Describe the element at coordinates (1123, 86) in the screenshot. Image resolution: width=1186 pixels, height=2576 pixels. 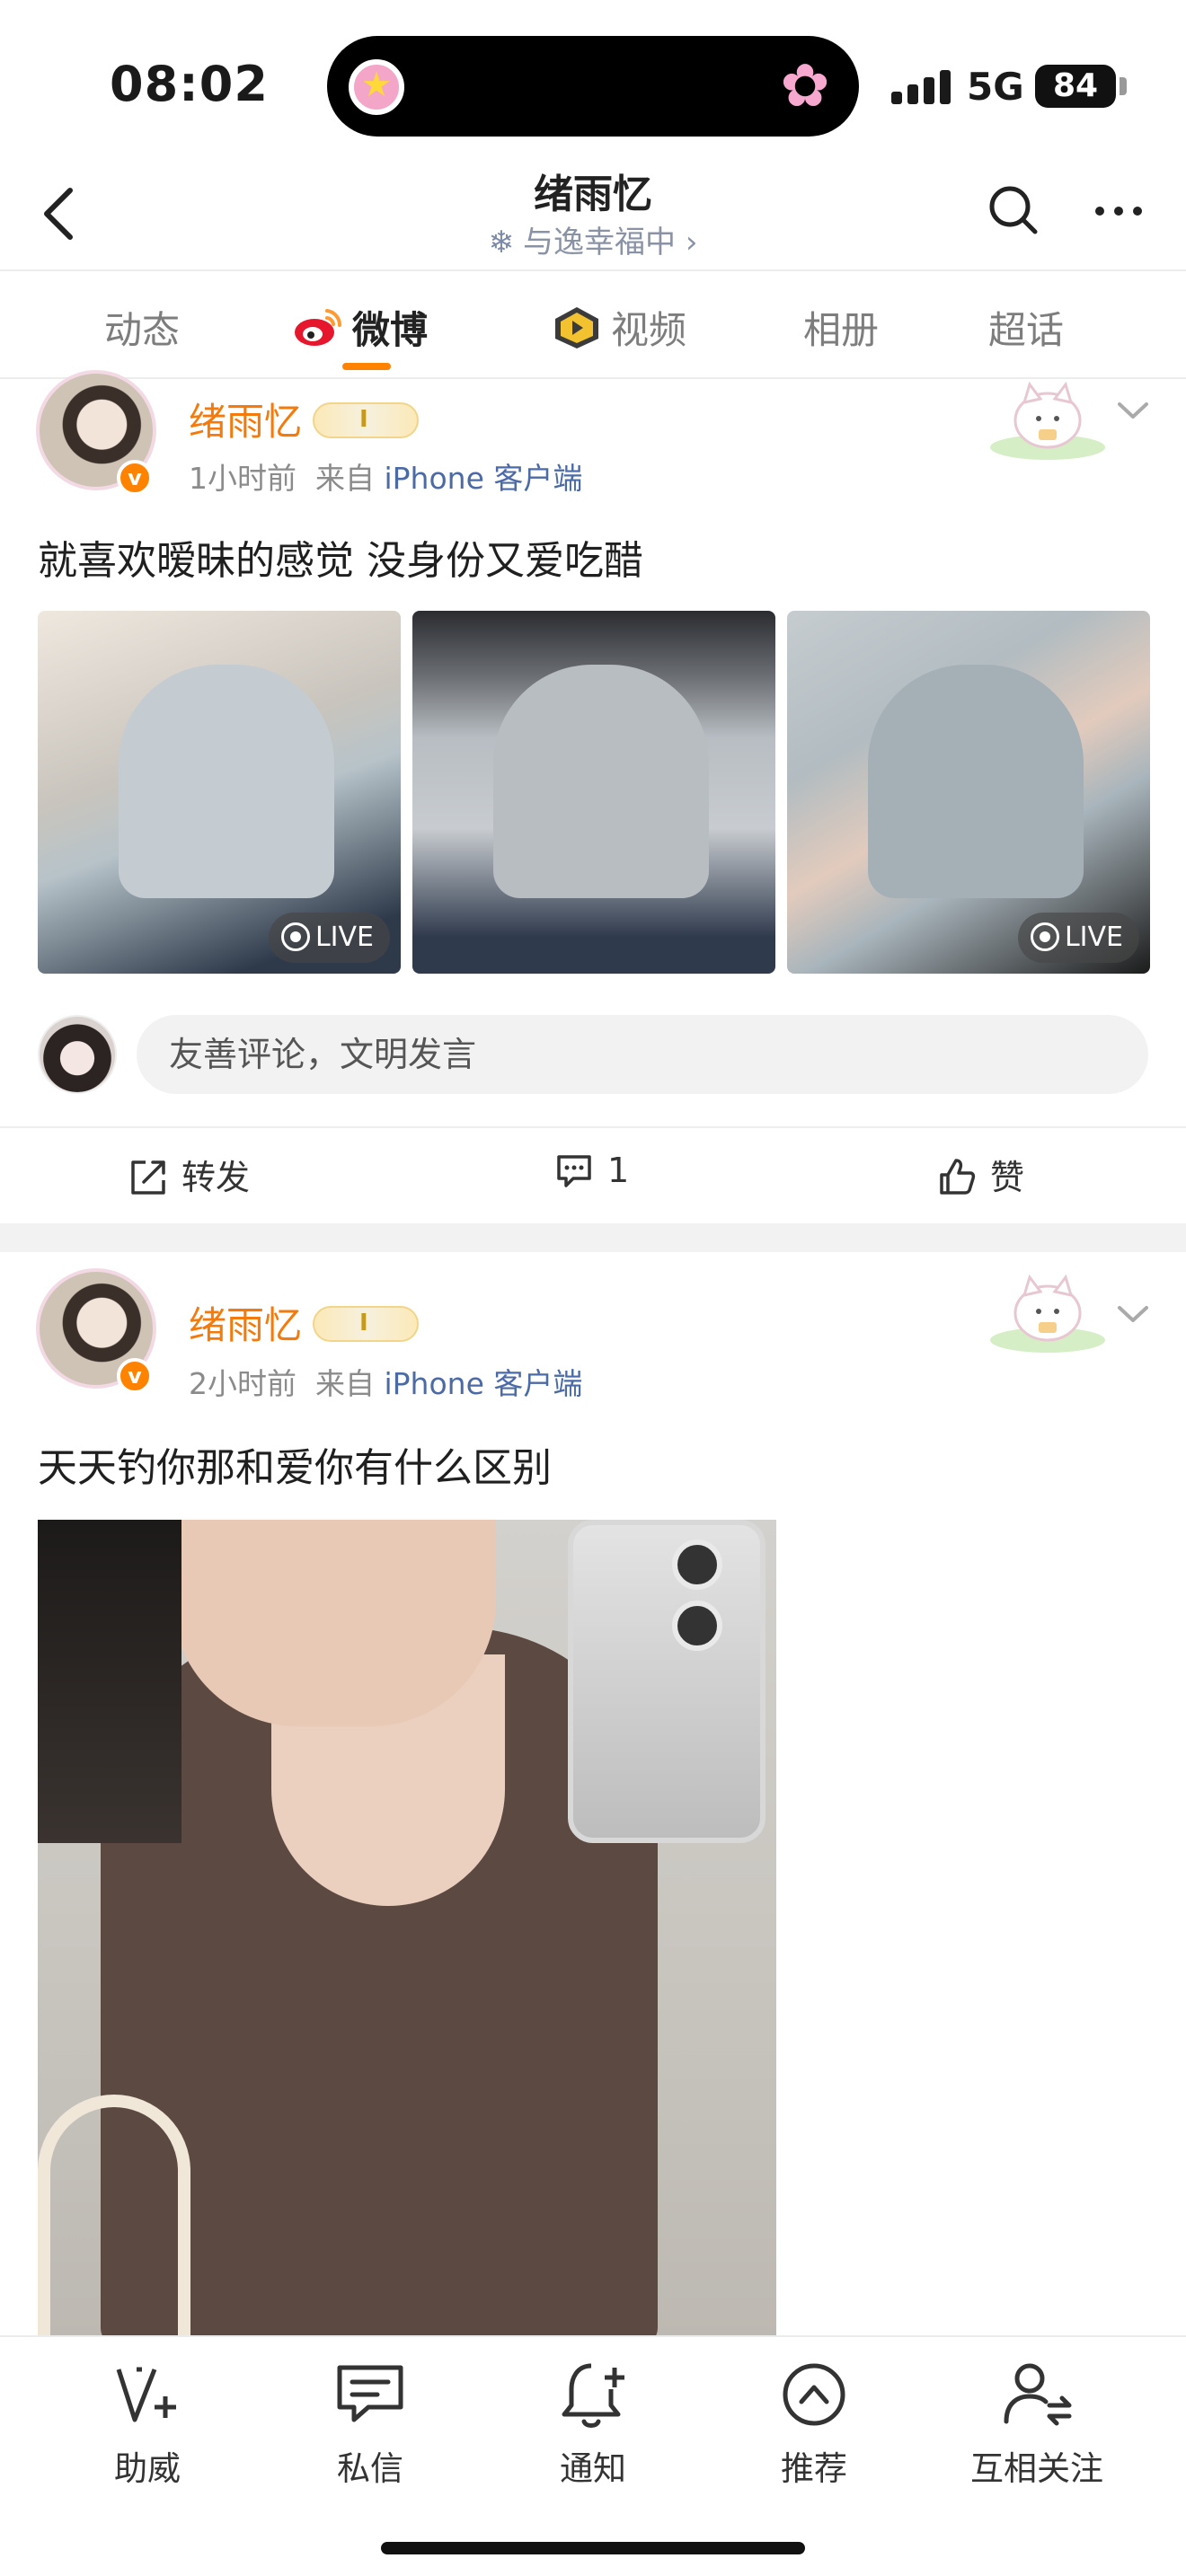
I see `battery-tip` at that location.